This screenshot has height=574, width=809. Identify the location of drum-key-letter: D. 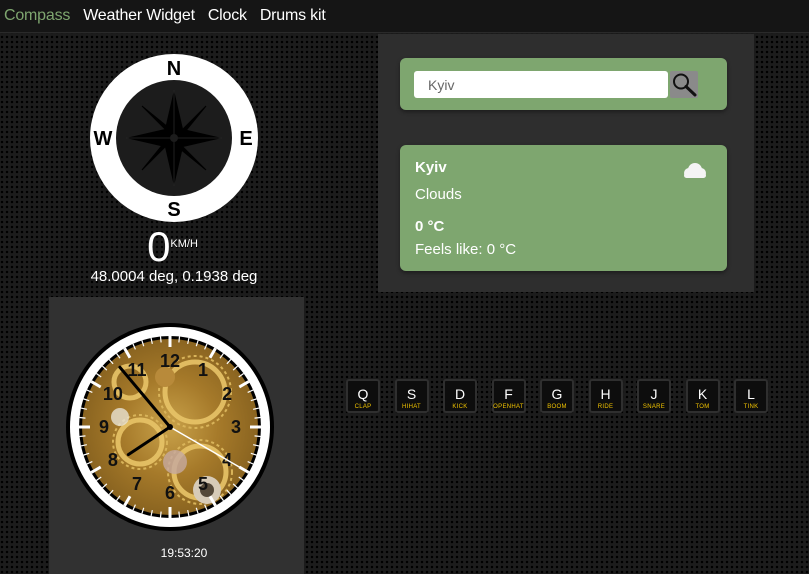
(460, 394).